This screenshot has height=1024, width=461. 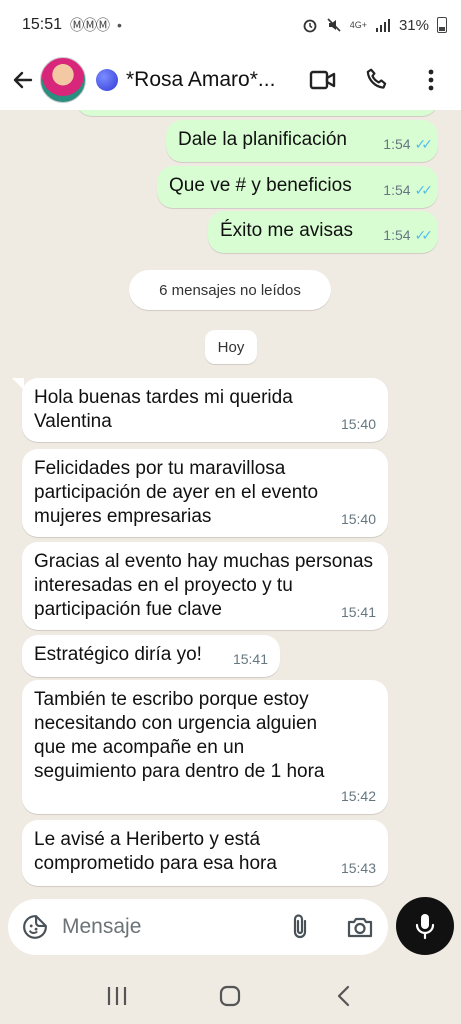 I want to click on voice-message-button, so click(x=425, y=926).